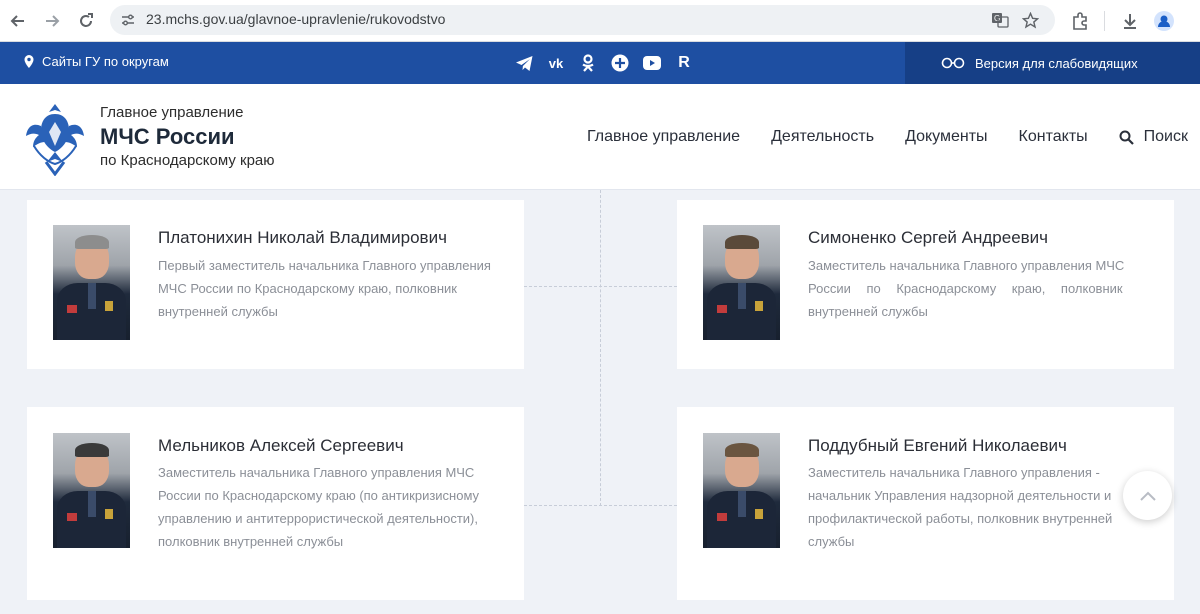 This screenshot has width=1200, height=614. Describe the element at coordinates (604, 63) in the screenshot. I see `social-links: vk R` at that location.